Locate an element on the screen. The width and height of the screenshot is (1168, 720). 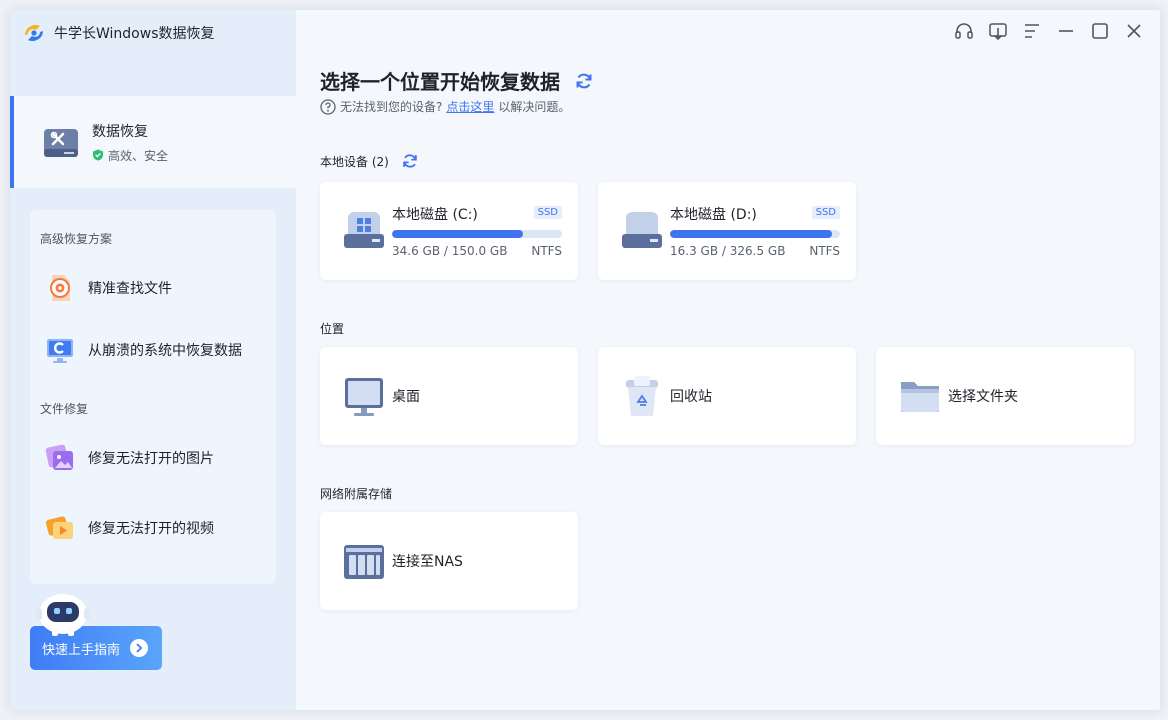
robot-mascot-icon is located at coordinates (63, 615).